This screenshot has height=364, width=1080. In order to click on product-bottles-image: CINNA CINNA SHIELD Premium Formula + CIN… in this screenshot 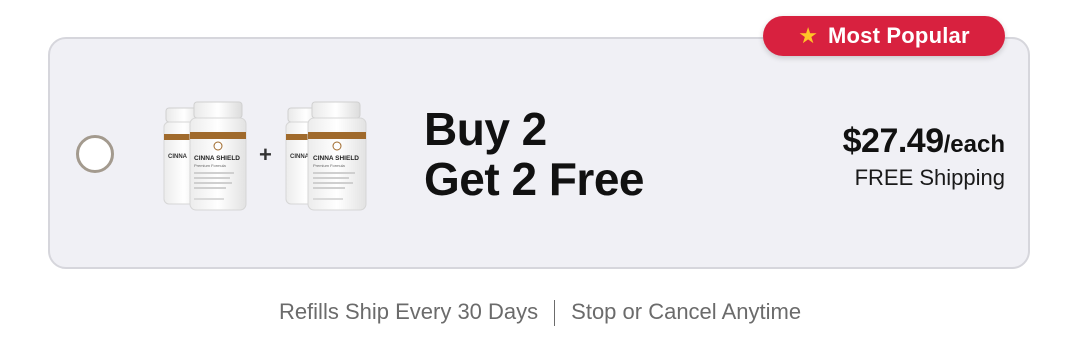, I will do `click(265, 156)`.